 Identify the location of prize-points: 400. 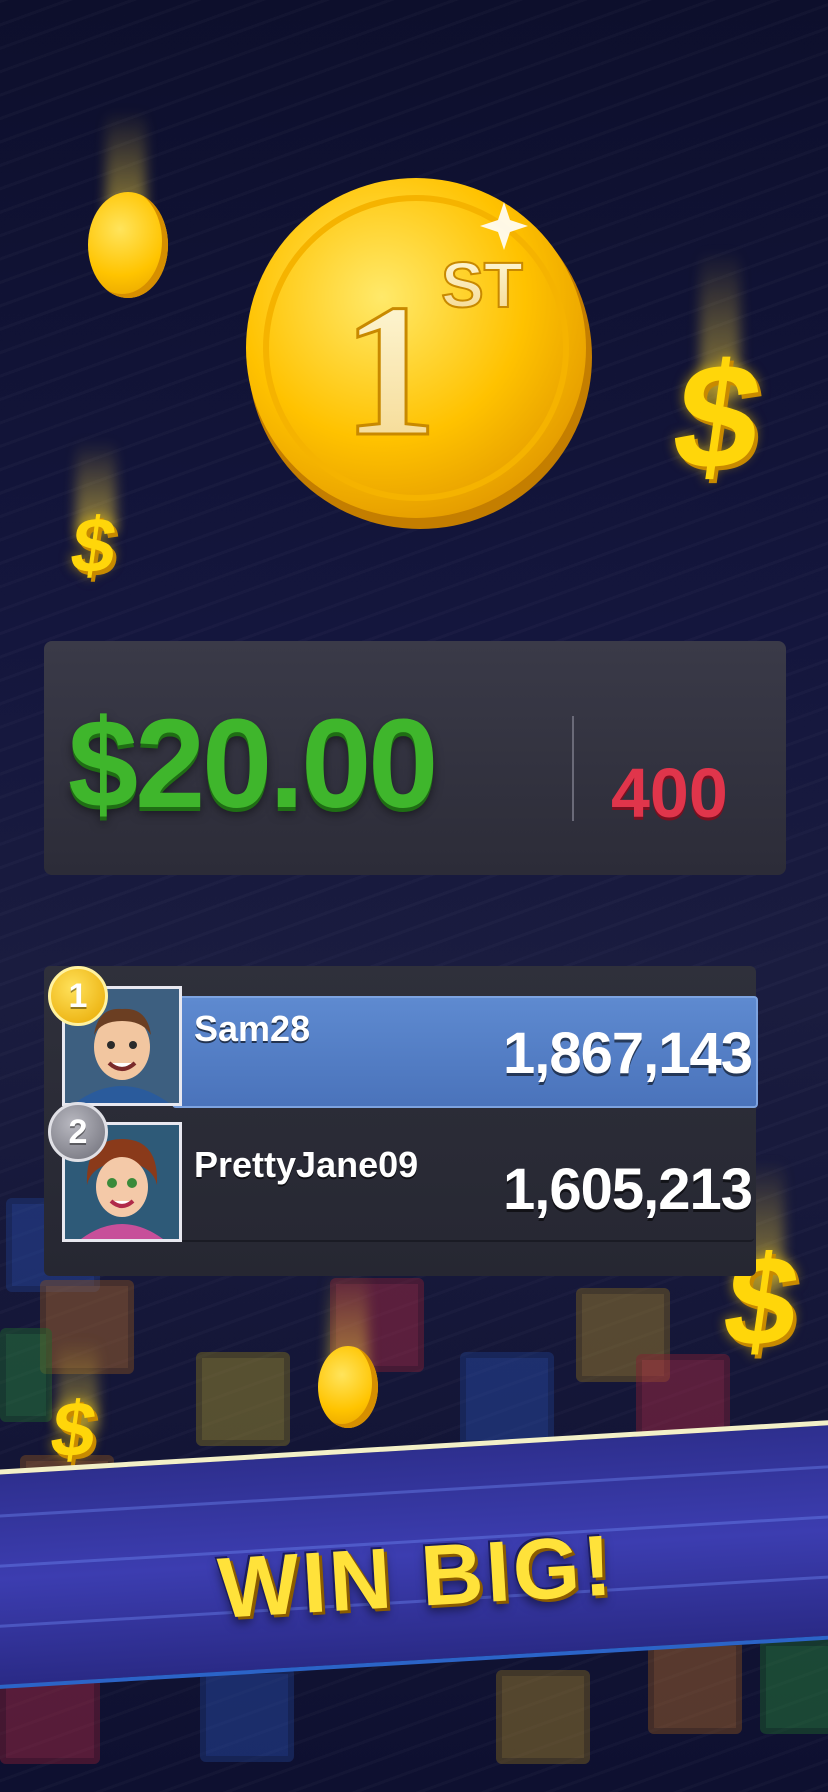
(669, 793).